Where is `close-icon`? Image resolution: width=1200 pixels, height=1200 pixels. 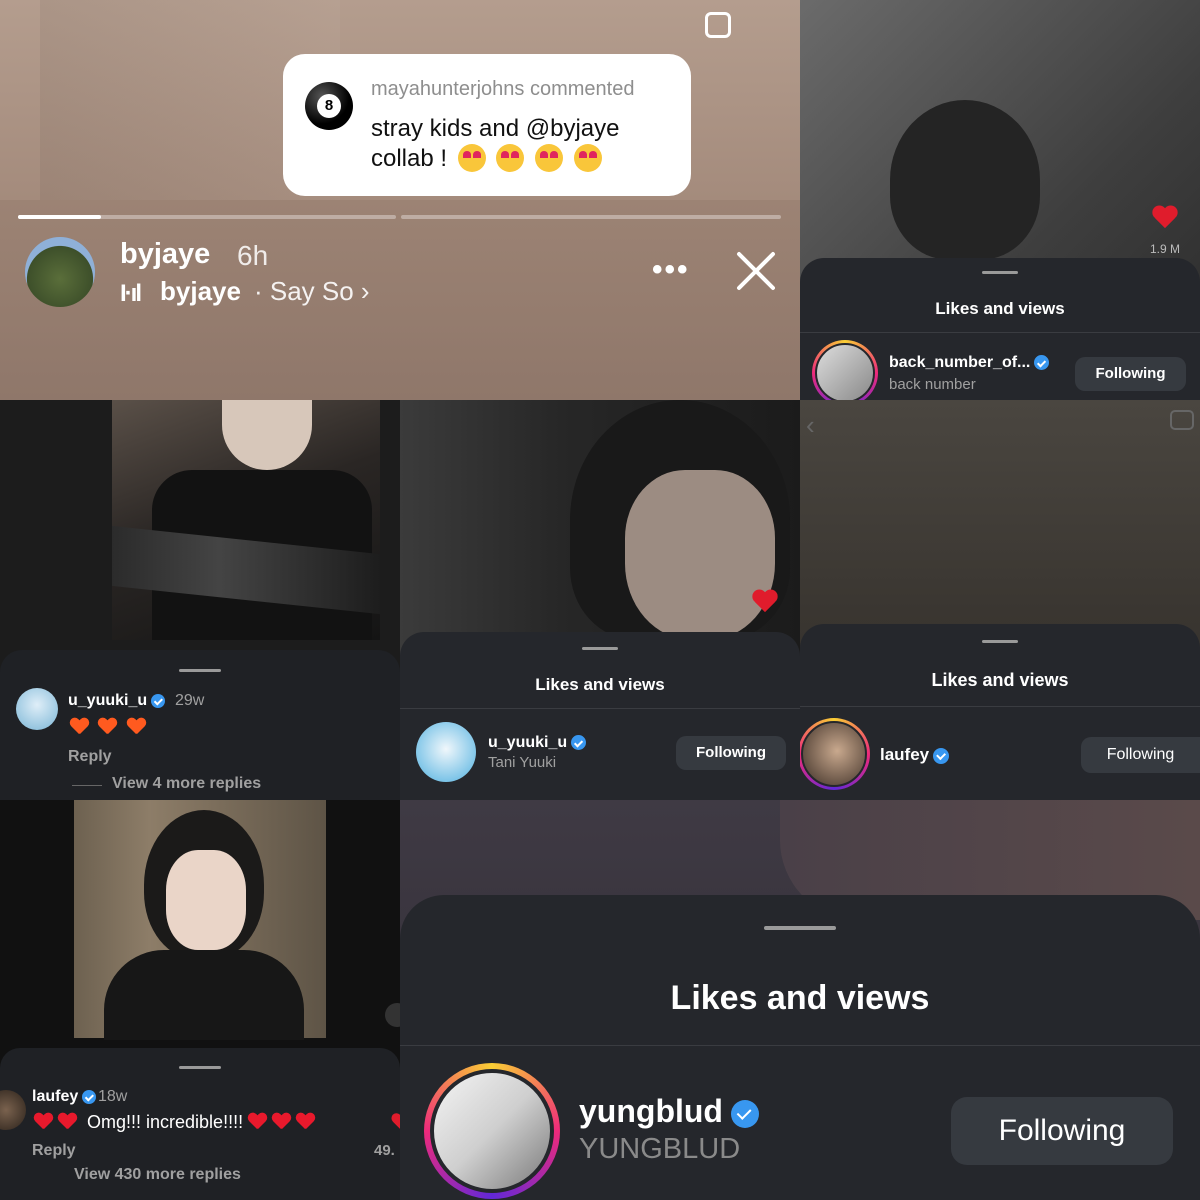 close-icon is located at coordinates (756, 271).